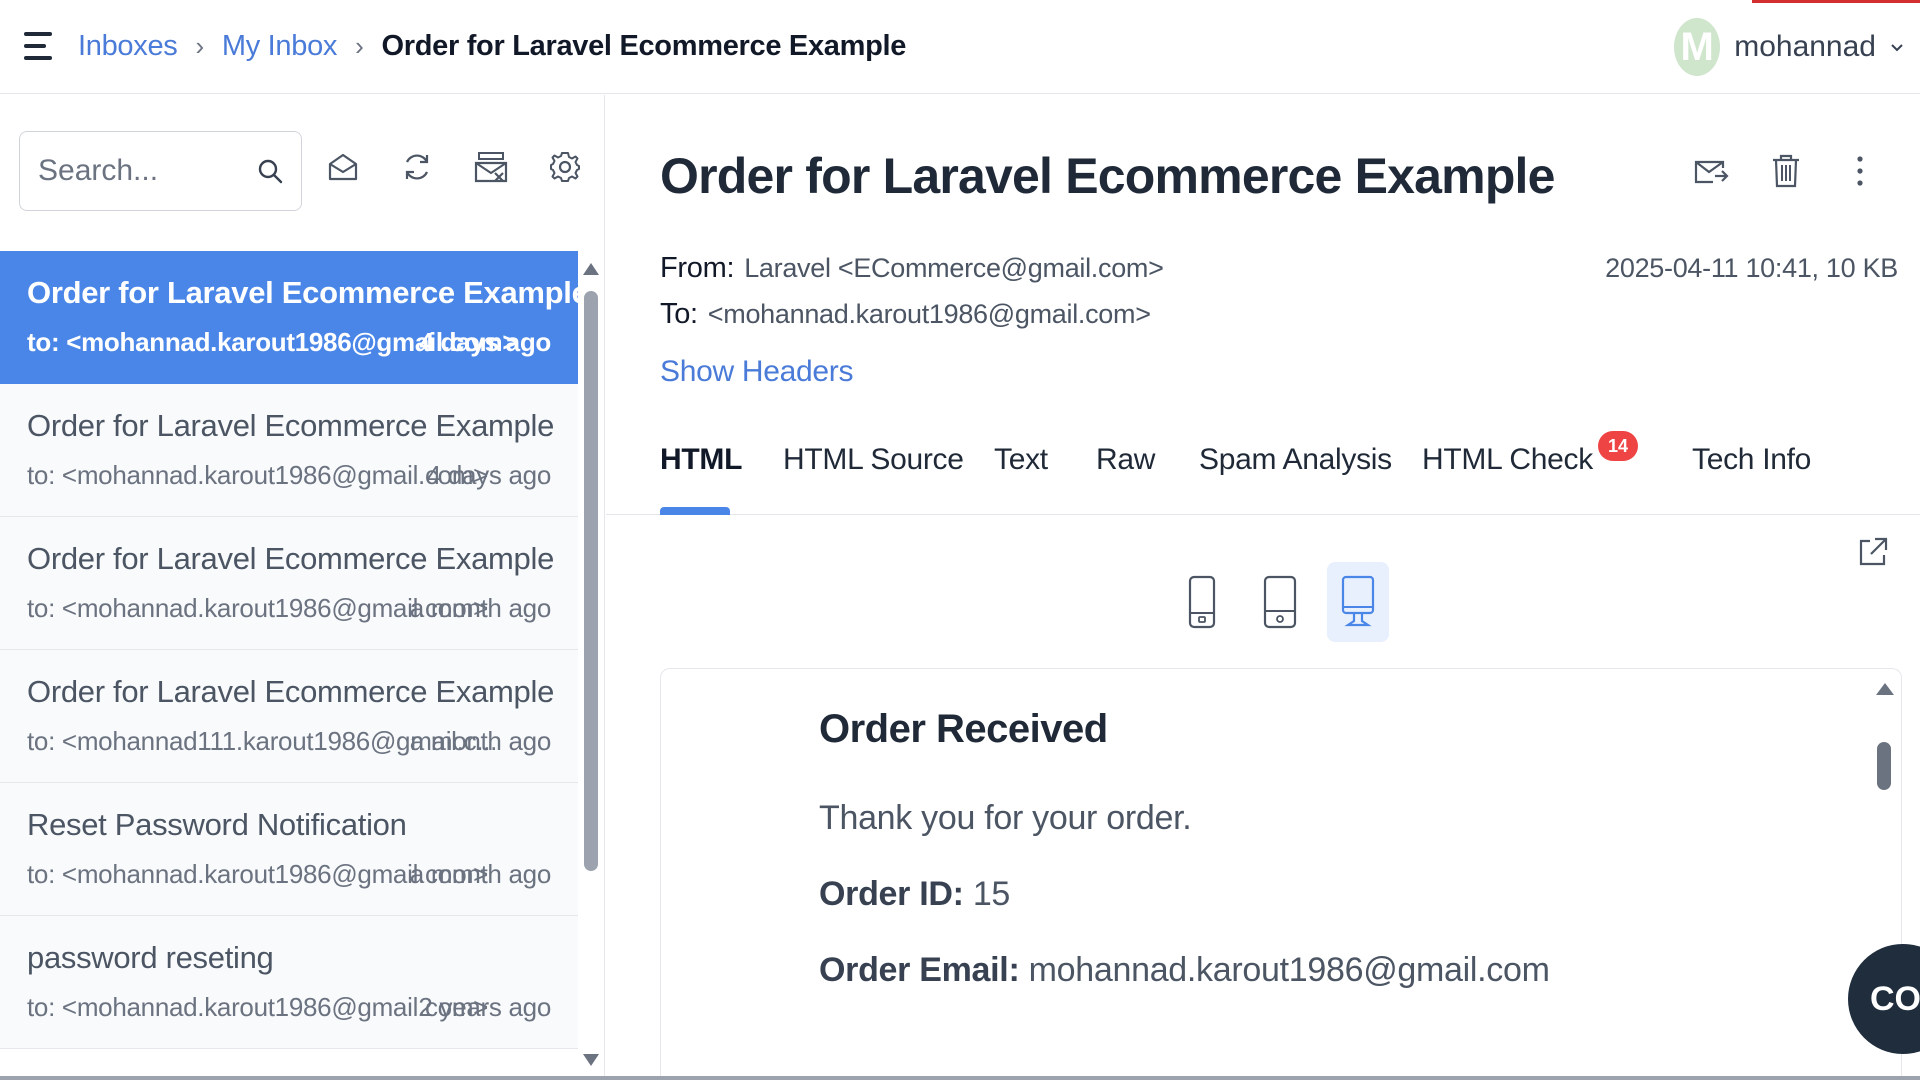 Image resolution: width=1920 pixels, height=1080 pixels. I want to click on order-id-value: 15, so click(991, 894).